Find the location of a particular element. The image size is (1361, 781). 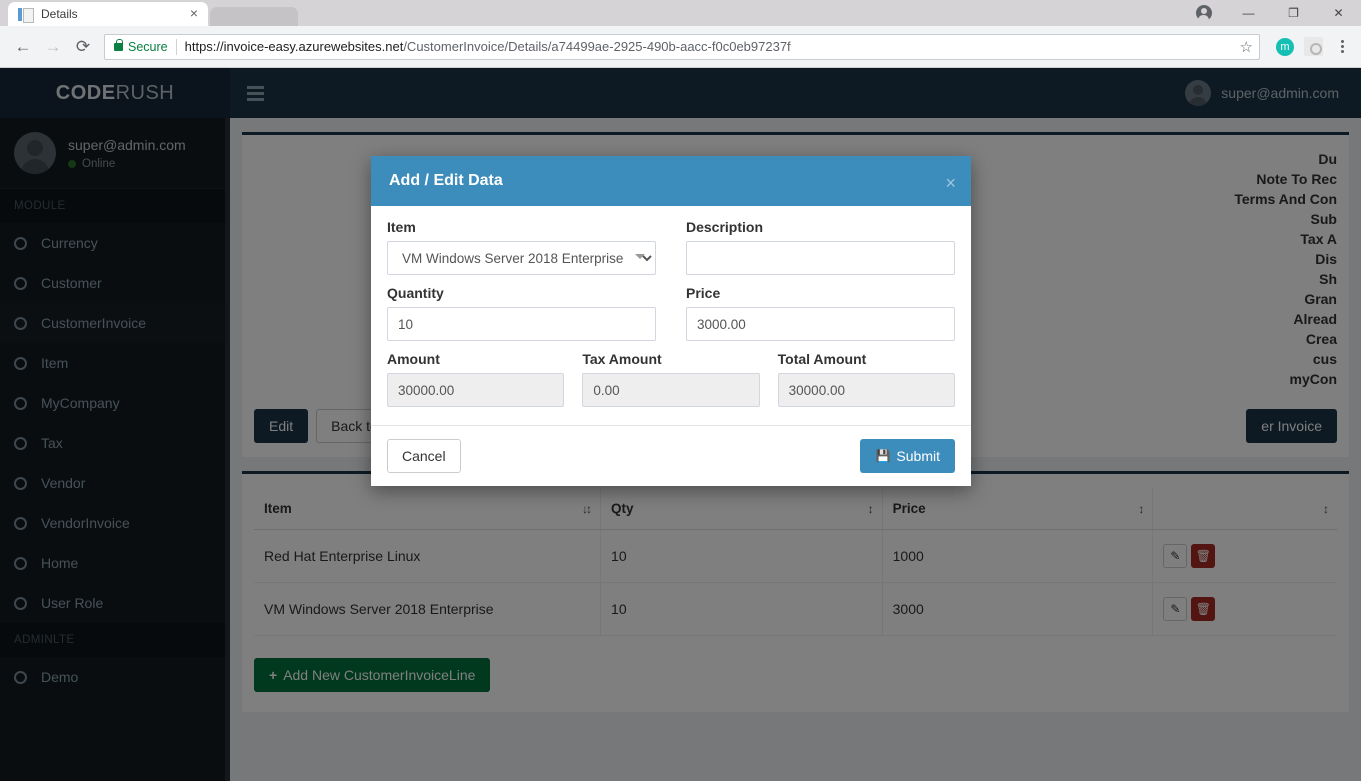

profile-avatar-icon is located at coordinates (1203, 13).